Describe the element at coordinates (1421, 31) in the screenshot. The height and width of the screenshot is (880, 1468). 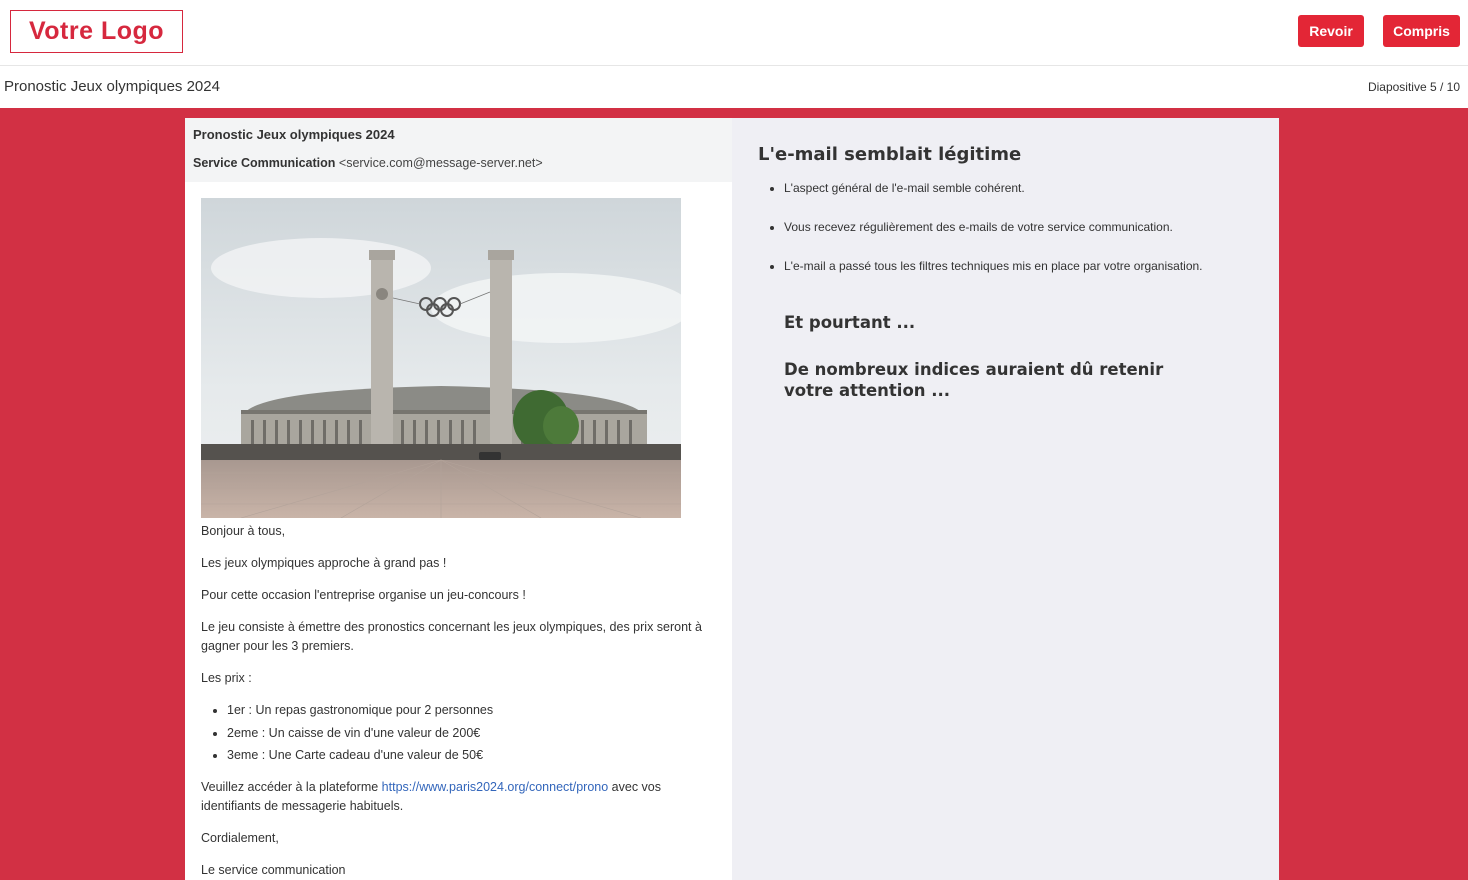
I see `compris-button: Compris` at that location.